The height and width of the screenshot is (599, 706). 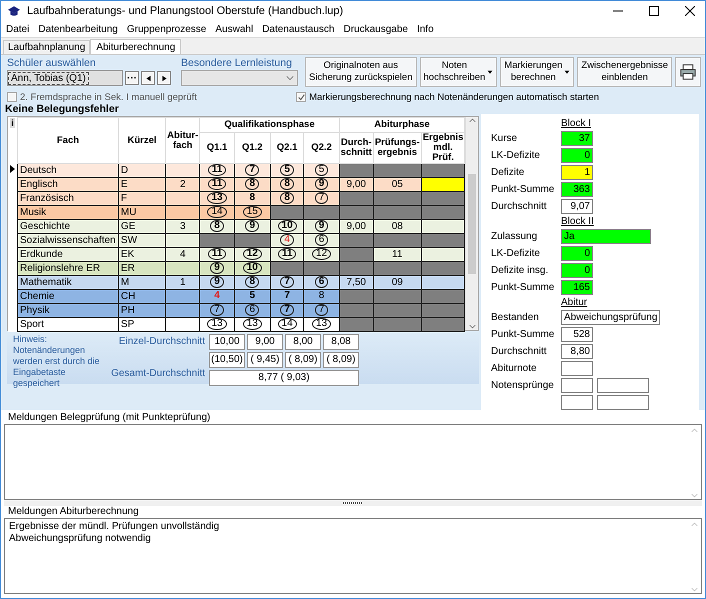 What do you see at coordinates (46, 47) in the screenshot?
I see `tab: Laufbahnplanung` at bounding box center [46, 47].